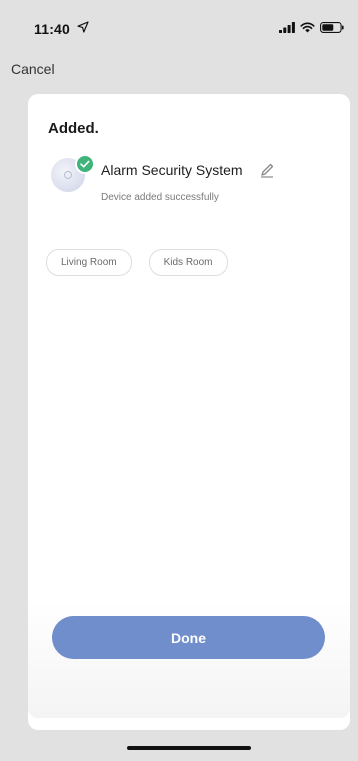  Describe the element at coordinates (83, 27) in the screenshot. I see `location-arrow-icon` at that location.